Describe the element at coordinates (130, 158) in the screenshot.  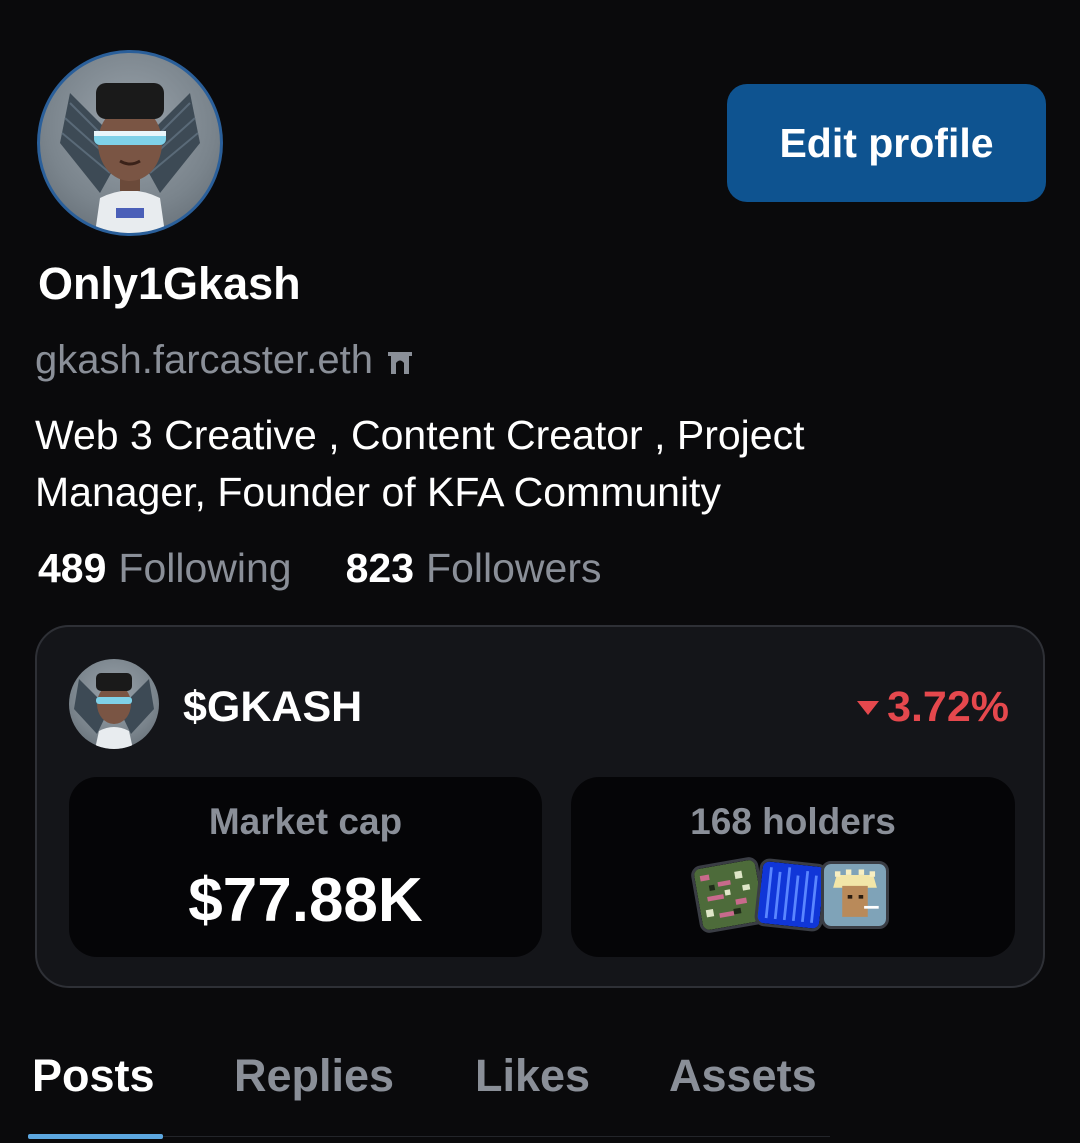
I see `avatar-image` at that location.